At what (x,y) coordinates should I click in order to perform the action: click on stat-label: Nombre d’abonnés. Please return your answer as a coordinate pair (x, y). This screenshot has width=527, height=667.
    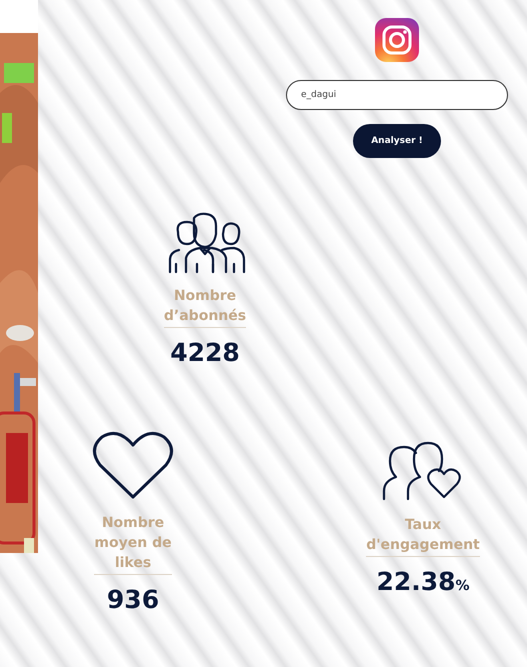
    Looking at the image, I should click on (205, 307).